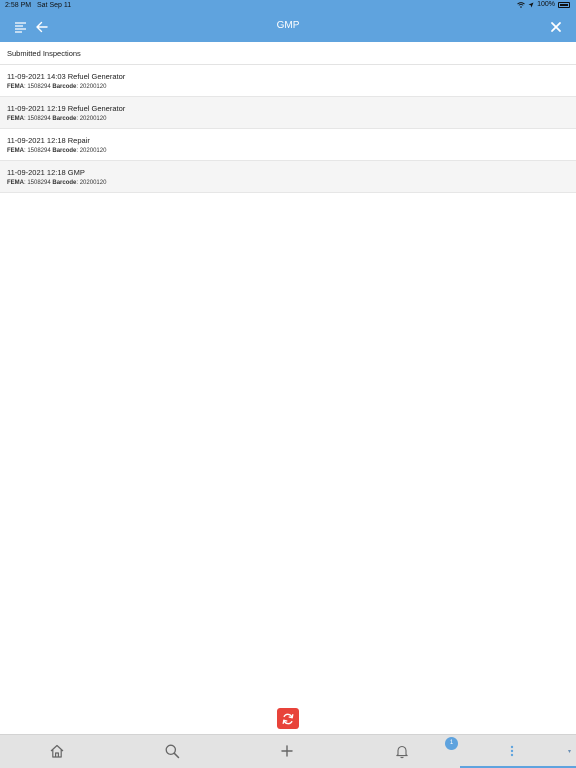  Describe the element at coordinates (512, 751) in the screenshot. I see `more-vertical-icon` at that location.